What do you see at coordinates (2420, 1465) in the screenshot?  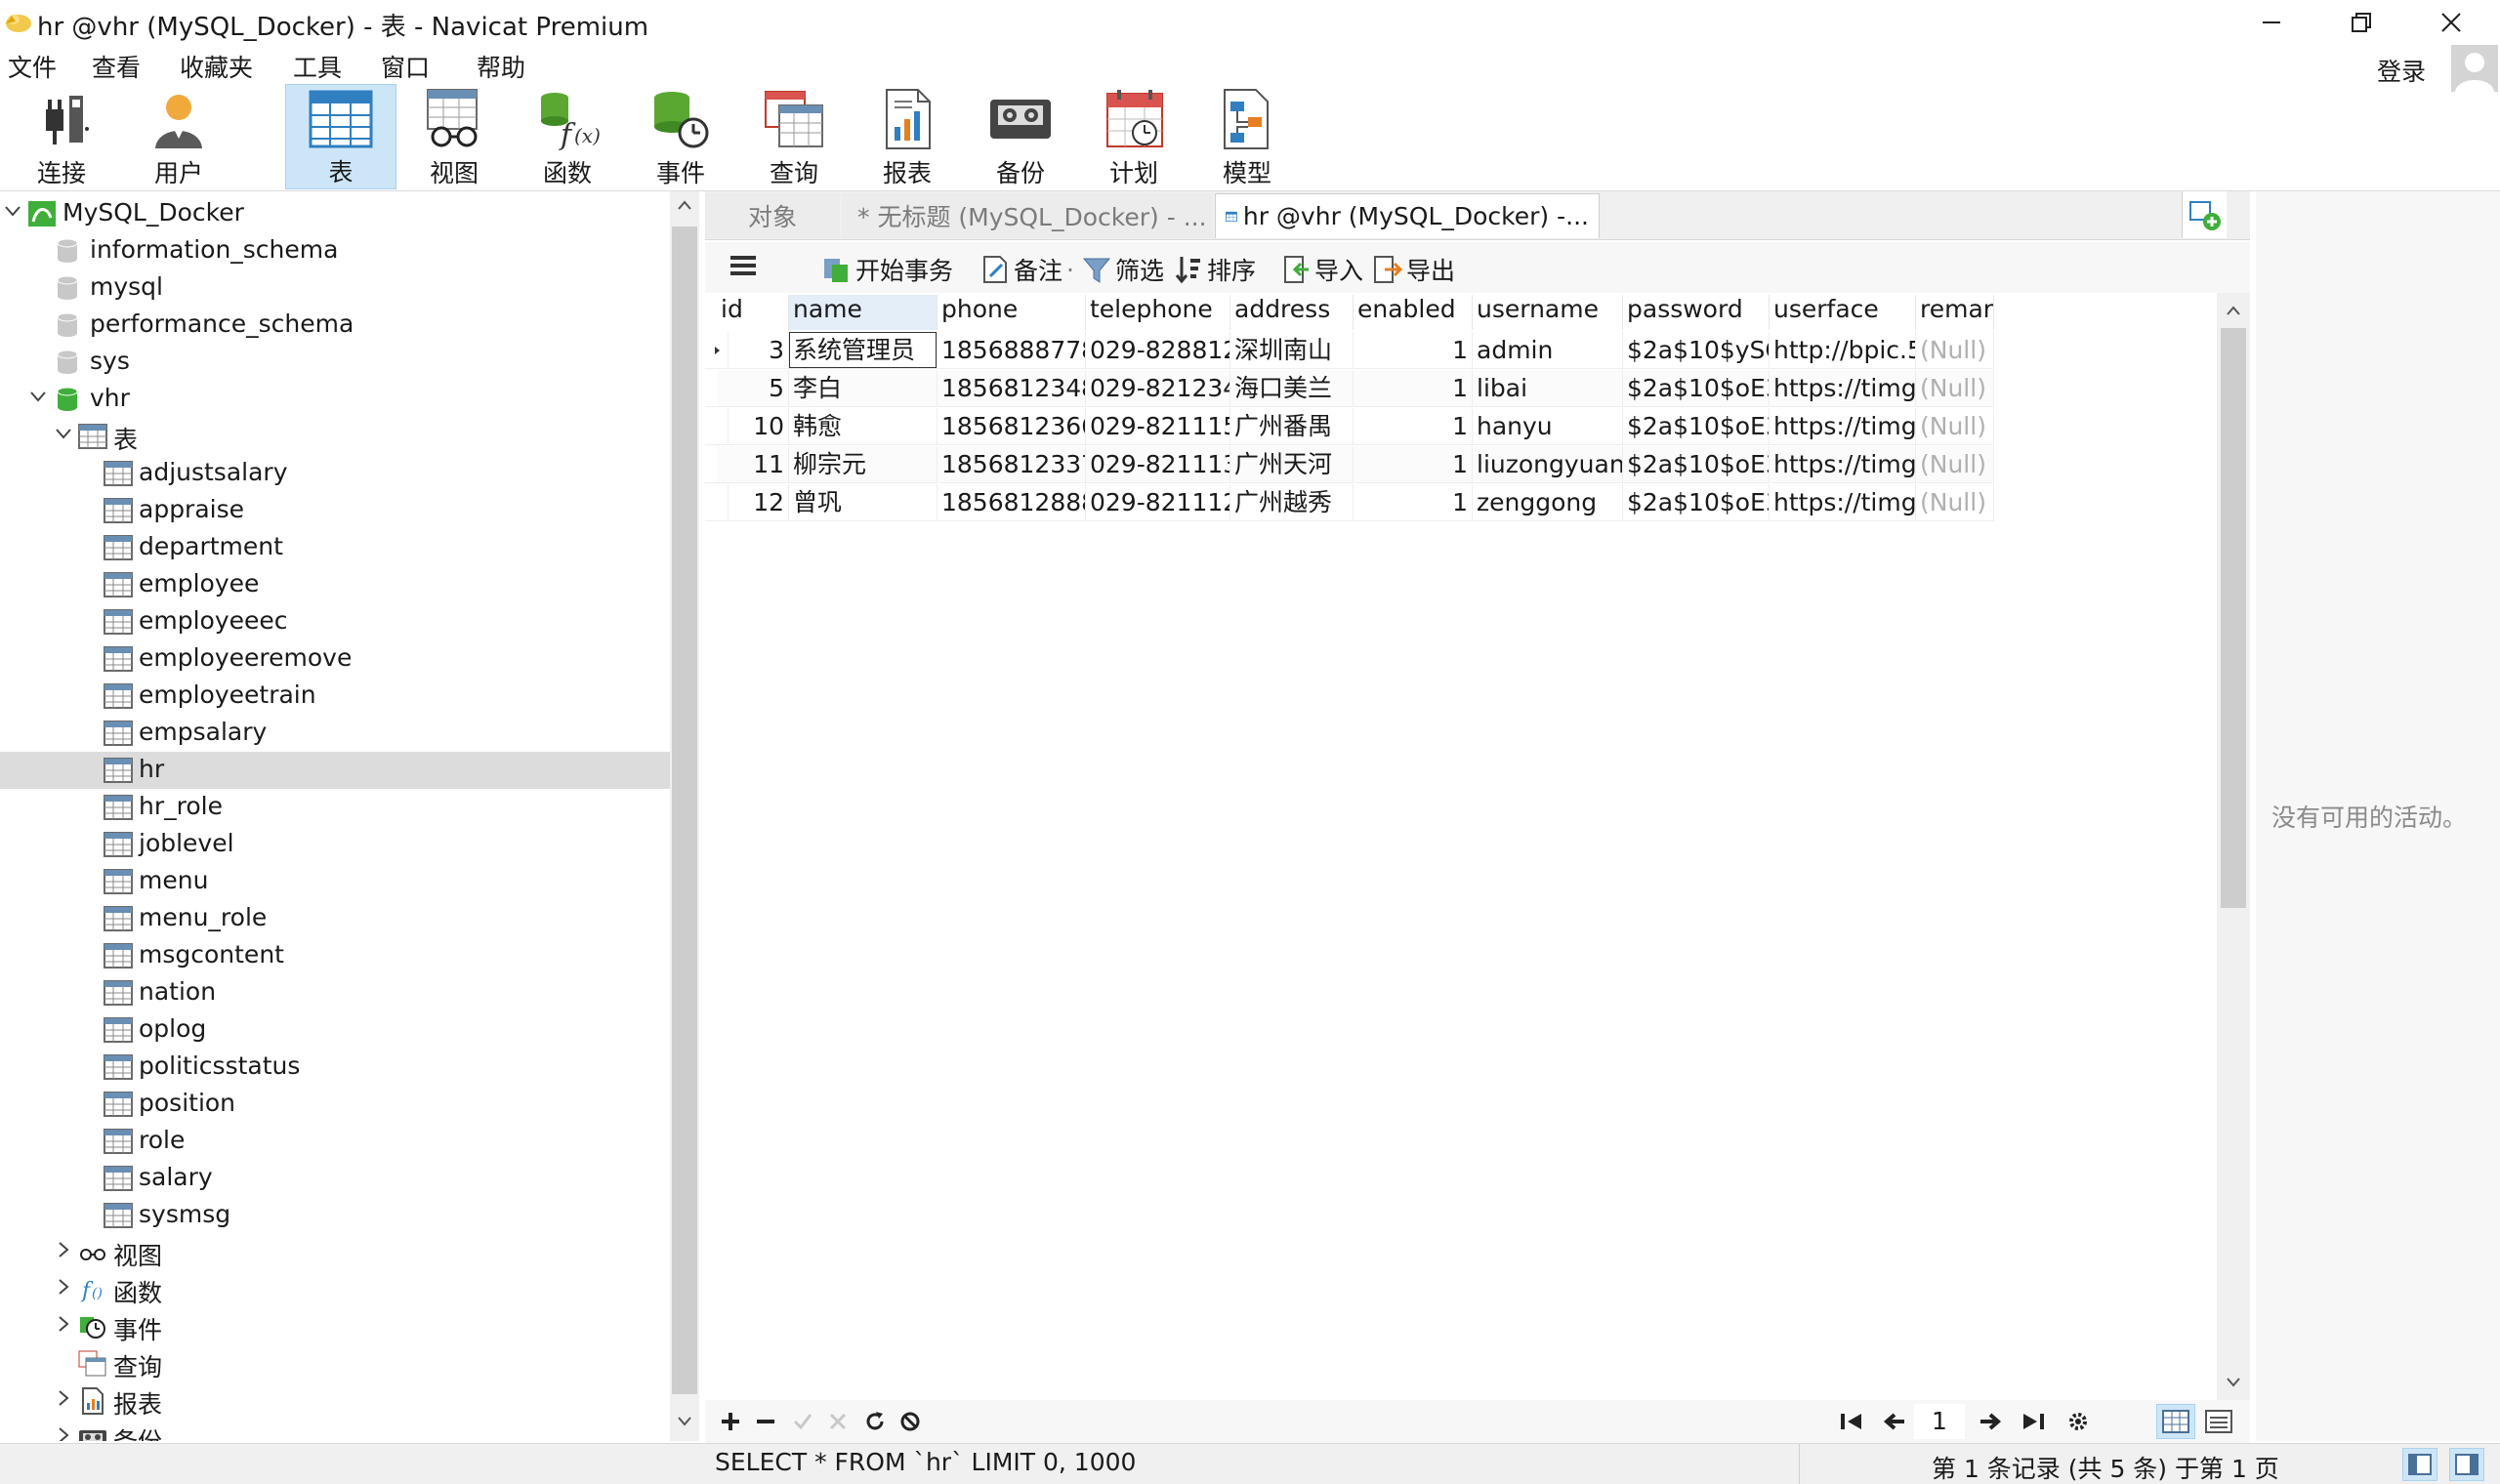 I see `toggle-left-panel-button` at bounding box center [2420, 1465].